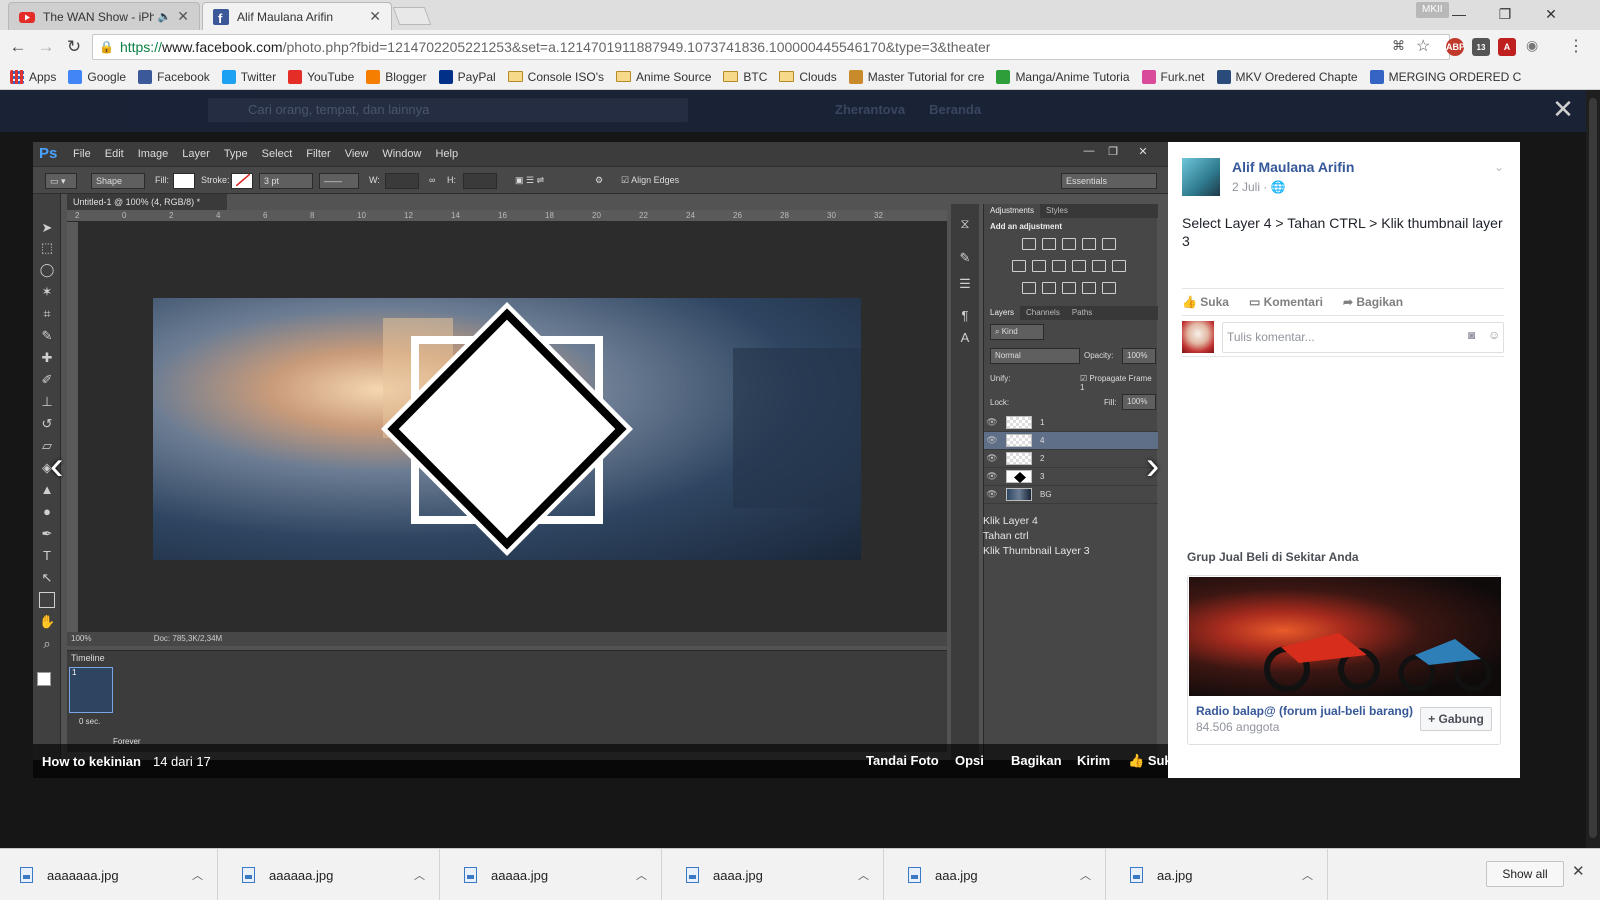 This screenshot has height=900, width=1600. Describe the element at coordinates (1505, 14) in the screenshot. I see `restore-icon: ❐` at that location.